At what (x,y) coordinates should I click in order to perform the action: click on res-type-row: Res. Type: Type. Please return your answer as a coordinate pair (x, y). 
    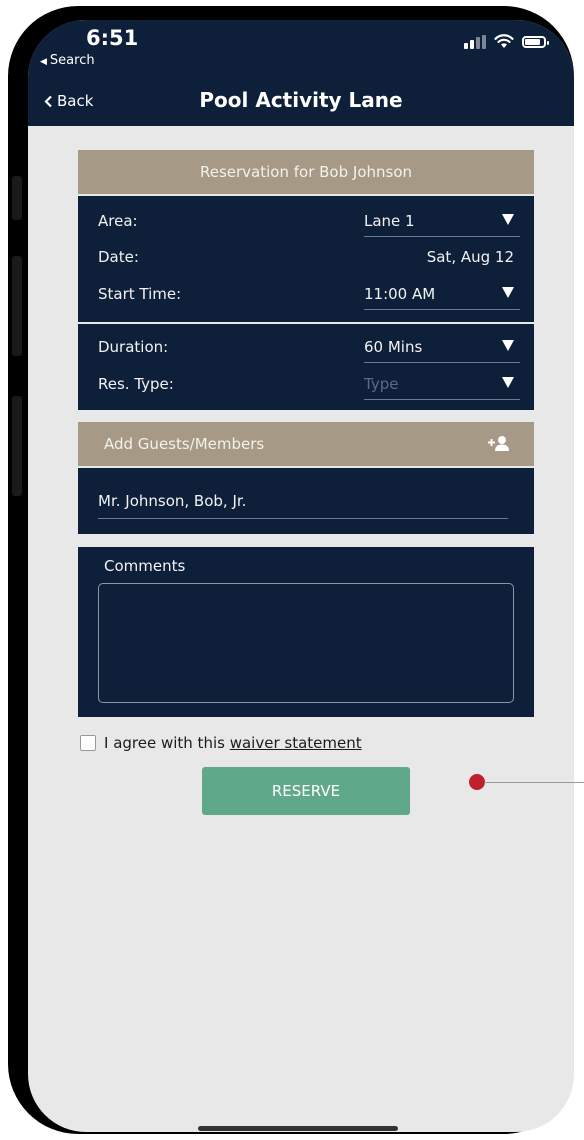
    Looking at the image, I should click on (309, 386).